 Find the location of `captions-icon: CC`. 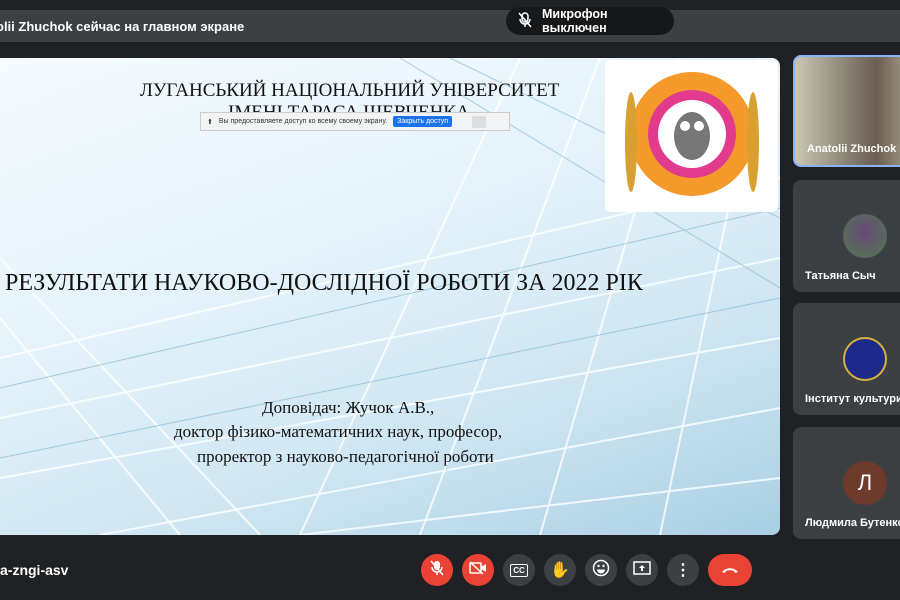

captions-icon: CC is located at coordinates (519, 570).